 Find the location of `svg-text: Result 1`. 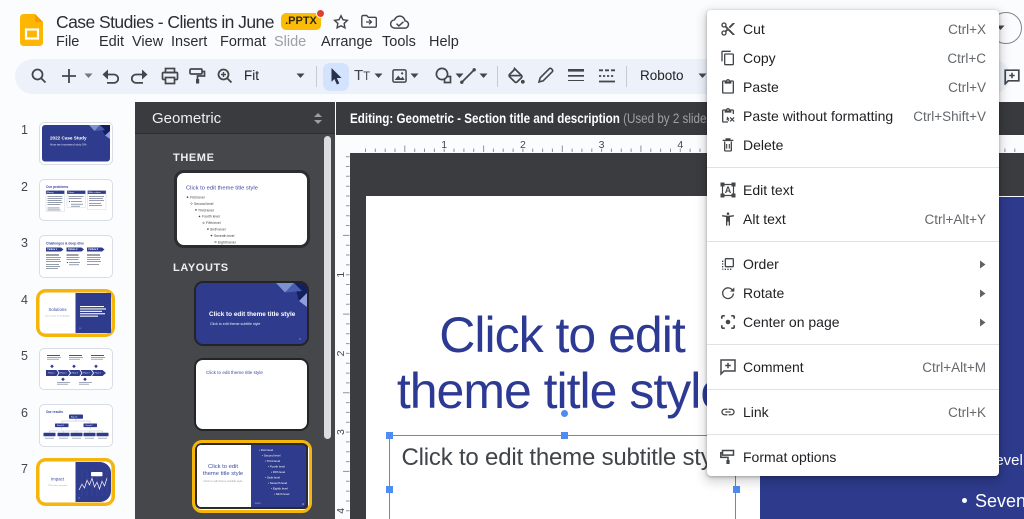

svg-text: Result 1 is located at coordinates (60, 425).